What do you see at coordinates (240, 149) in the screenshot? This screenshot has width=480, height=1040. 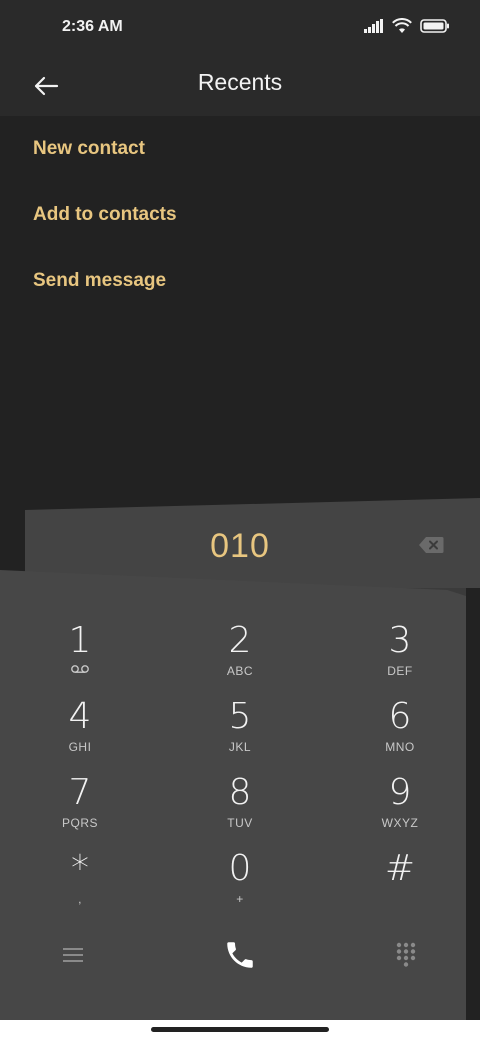 I see `new-contact-option: New contact` at bounding box center [240, 149].